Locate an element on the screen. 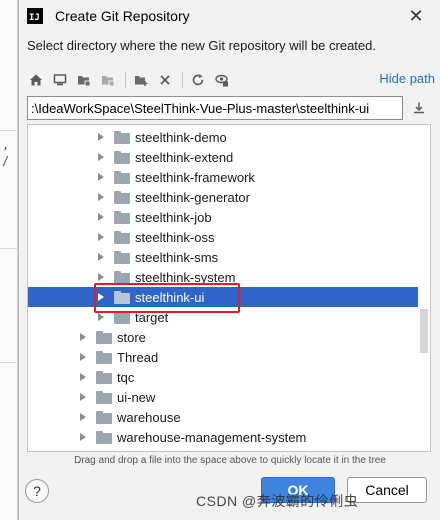 This screenshot has width=440, height=520. new-folder-icon is located at coordinates (141, 80).